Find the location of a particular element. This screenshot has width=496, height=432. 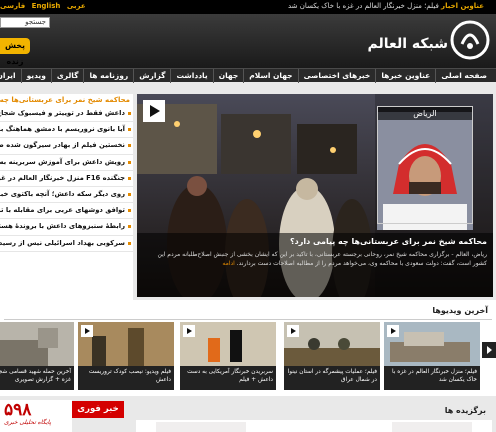

nav-item-newspapers: روزنامه ها is located at coordinates (108, 76).